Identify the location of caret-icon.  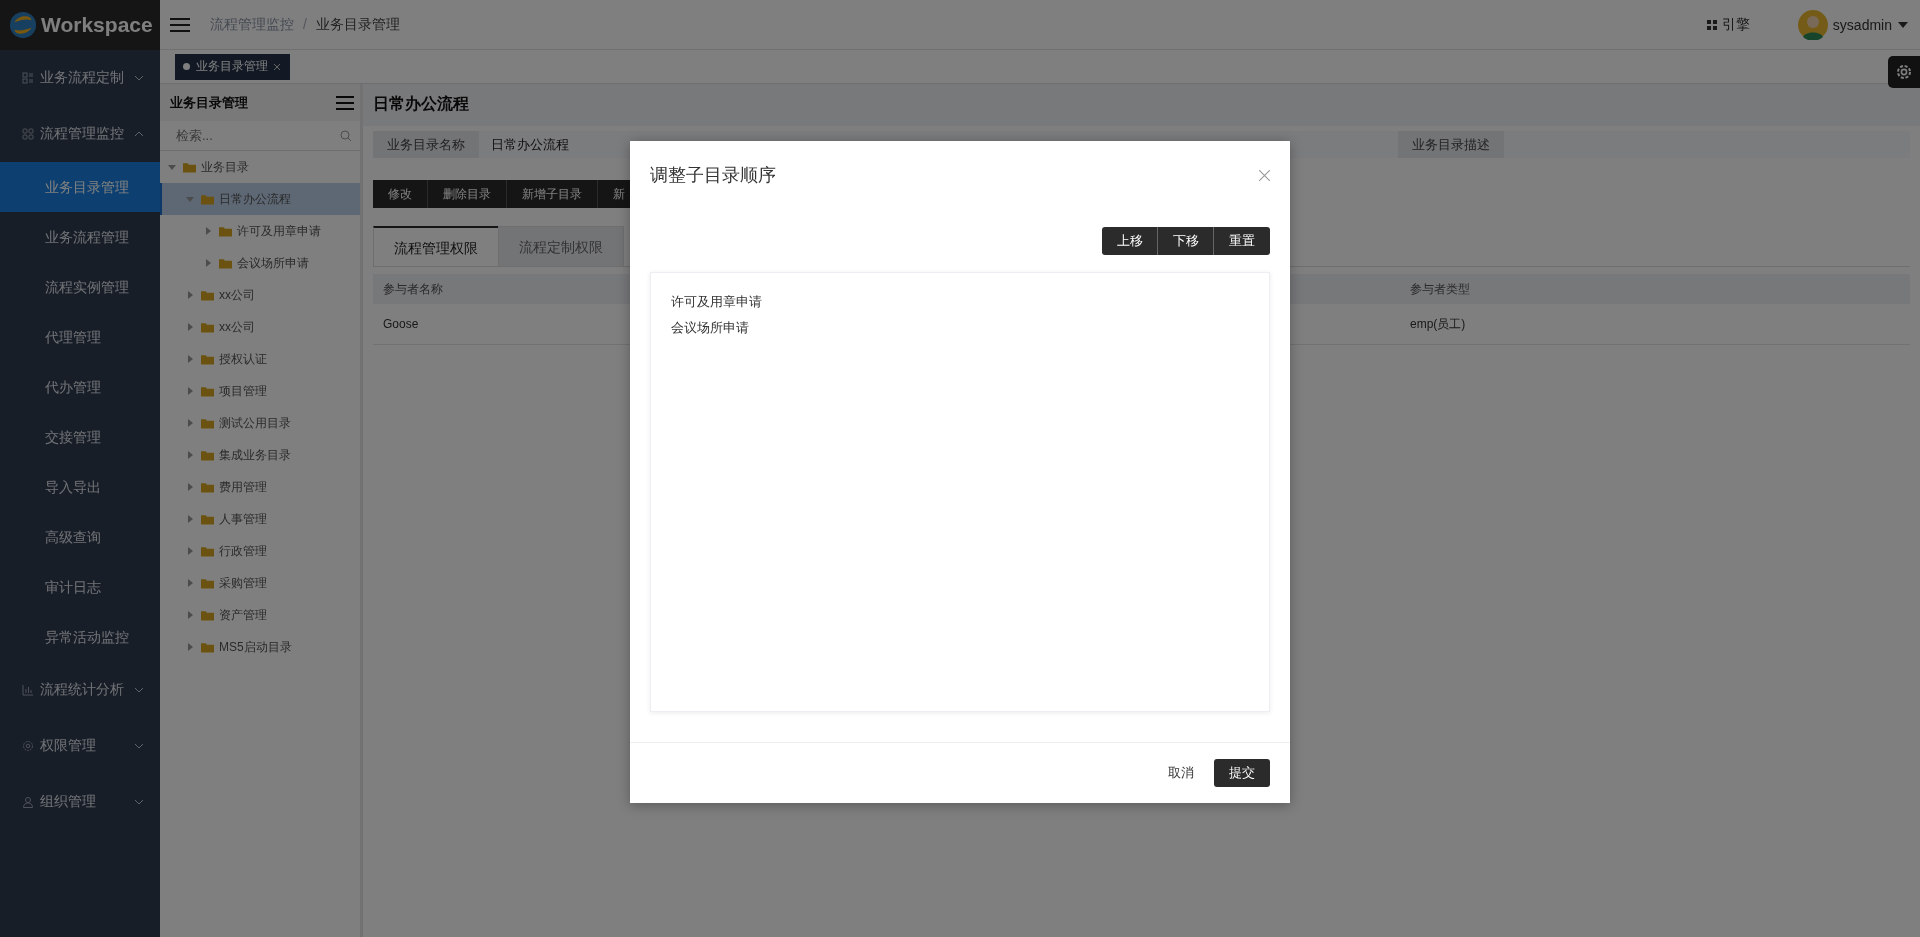
(1903, 24).